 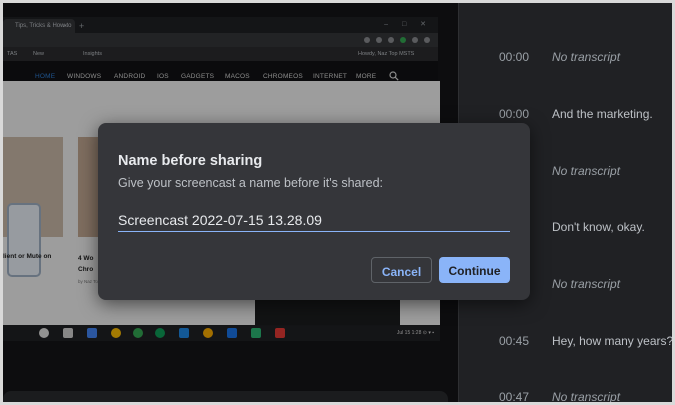 What do you see at coordinates (474, 270) in the screenshot?
I see `continue-button: Continue` at bounding box center [474, 270].